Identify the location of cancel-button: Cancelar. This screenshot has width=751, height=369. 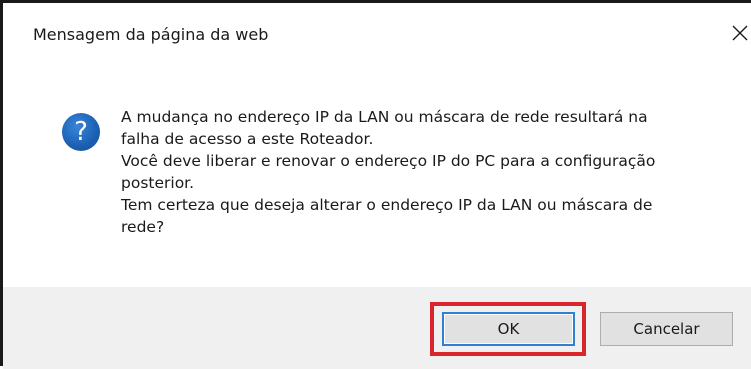
(666, 329).